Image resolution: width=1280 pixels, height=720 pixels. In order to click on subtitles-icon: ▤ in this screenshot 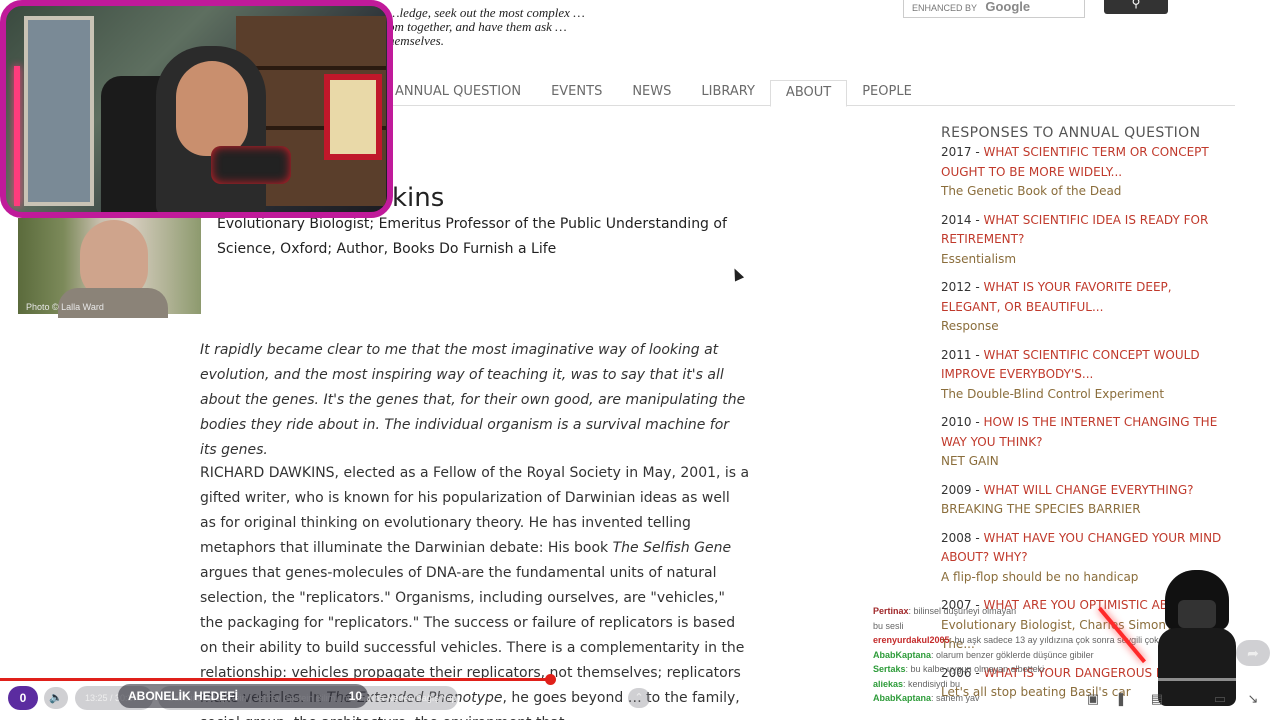, I will do `click(1157, 698)`.